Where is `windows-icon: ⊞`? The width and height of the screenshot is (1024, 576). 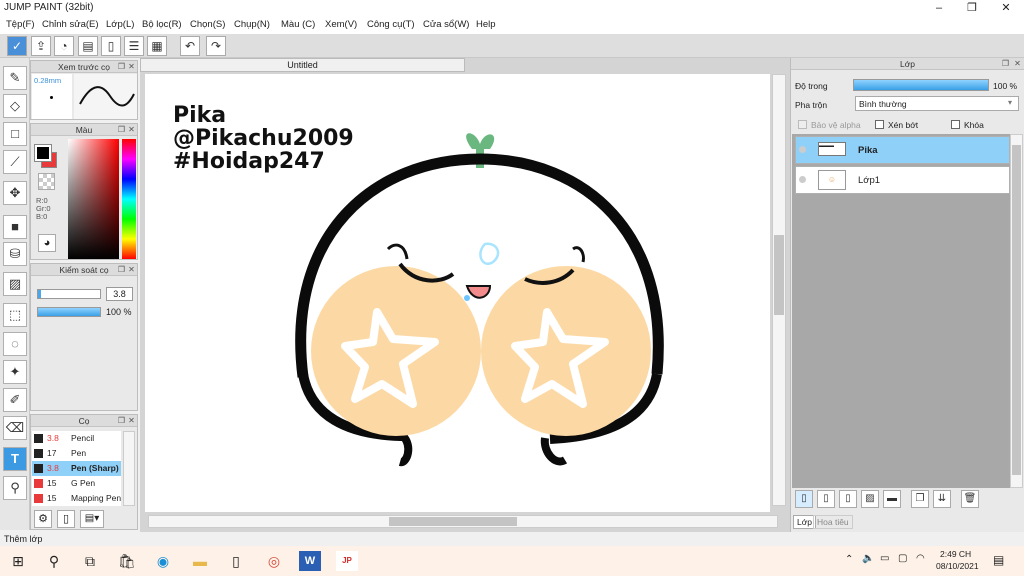
windows-icon: ⊞ is located at coordinates (18, 561).